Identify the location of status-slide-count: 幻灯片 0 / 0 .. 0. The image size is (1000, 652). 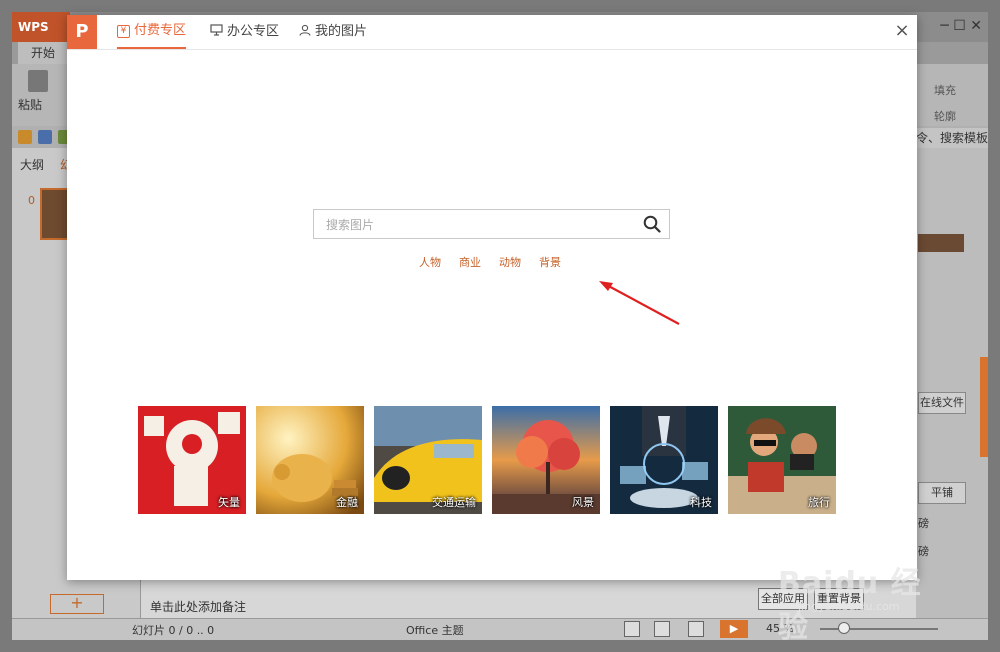
(173, 630).